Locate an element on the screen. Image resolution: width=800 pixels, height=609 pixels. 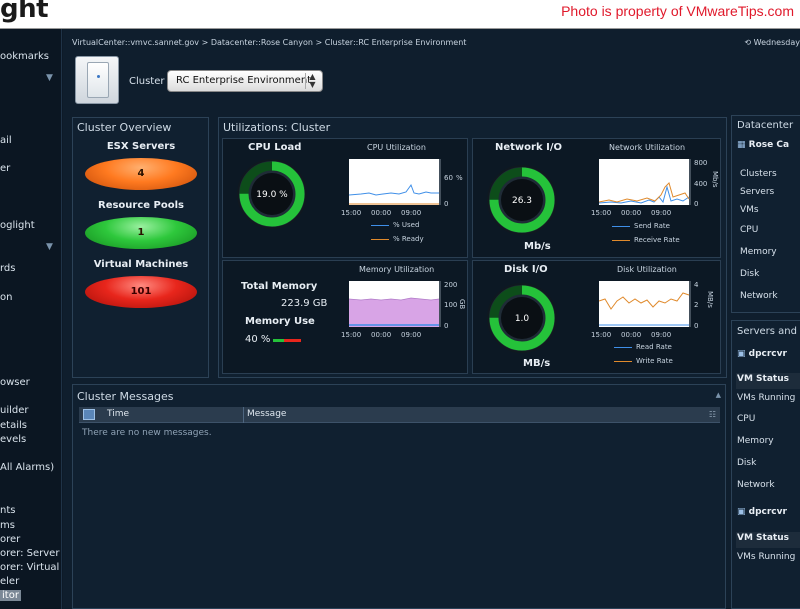
resource-pools-label: Resource Pools is located at coordinates (141, 205).